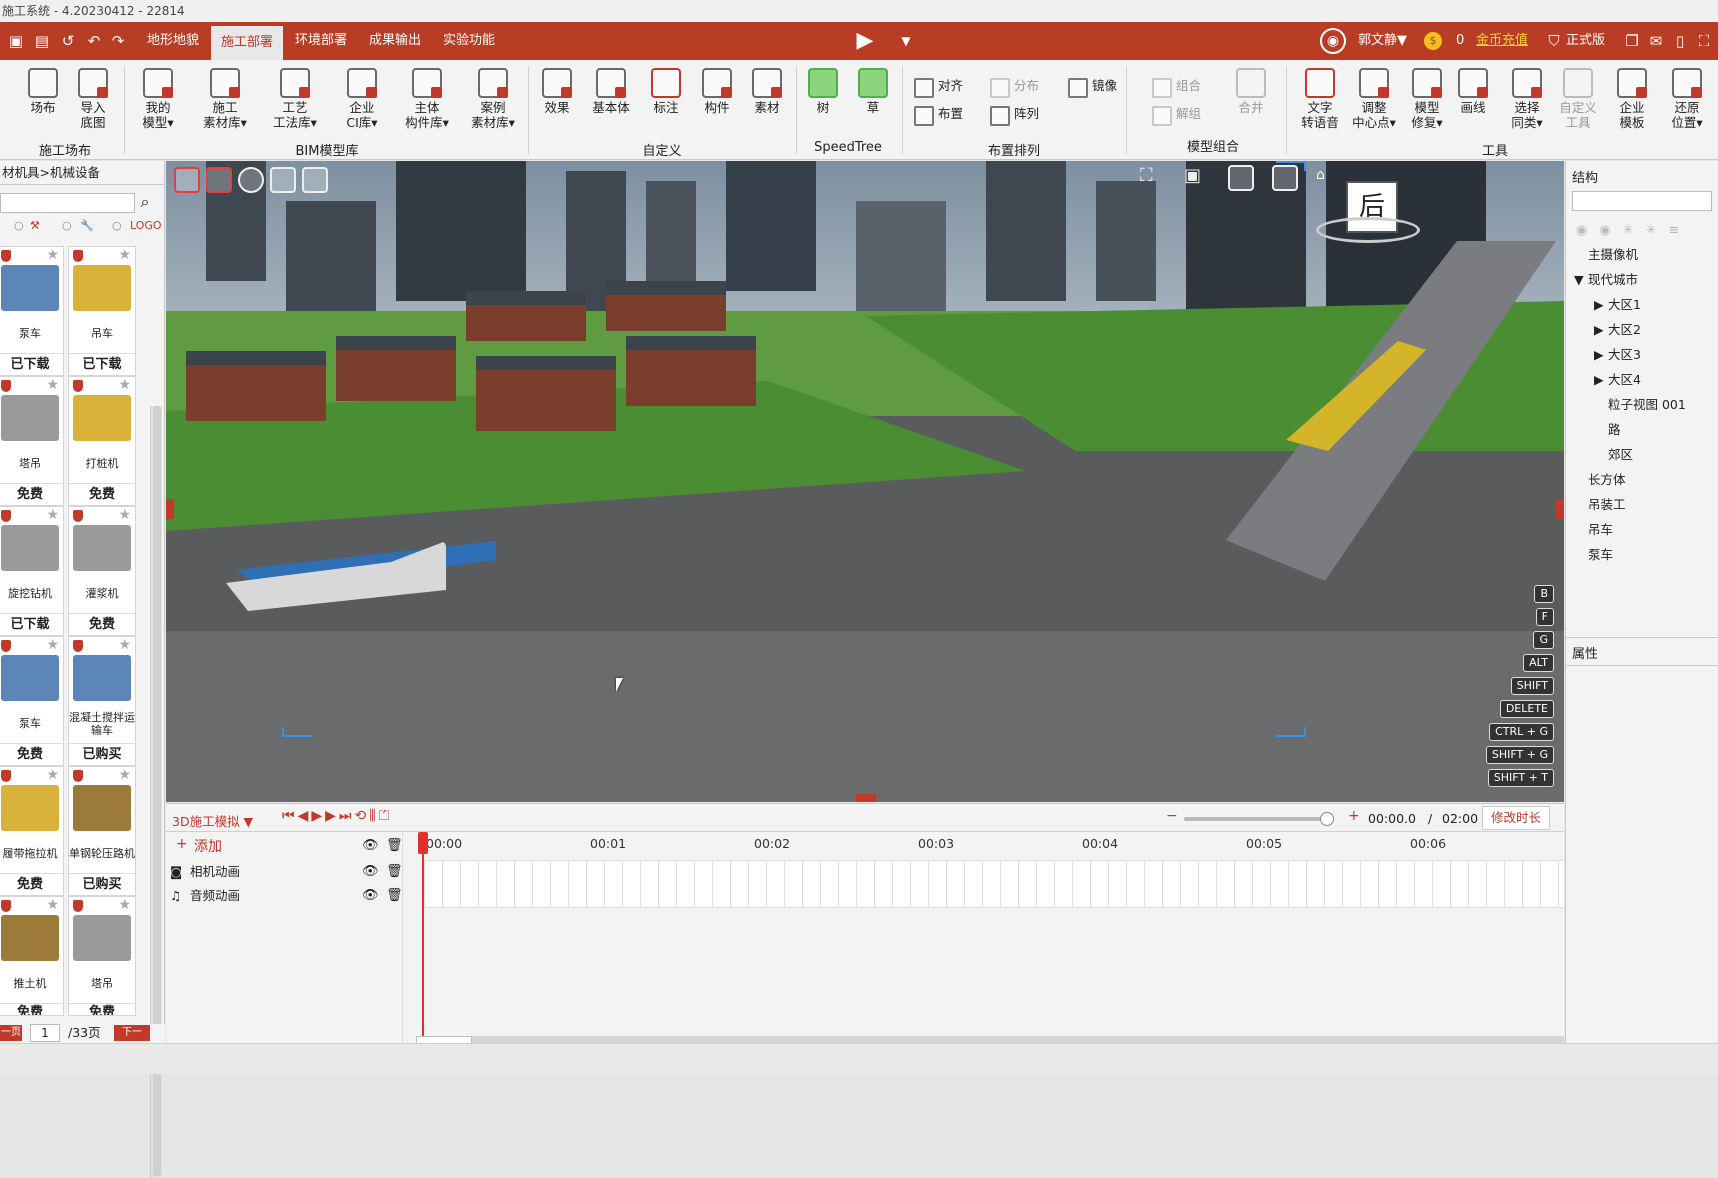 The width and height of the screenshot is (1718, 1178). What do you see at coordinates (102, 441) in the screenshot?
I see `library-item: ★ 打桩机 免费` at bounding box center [102, 441].